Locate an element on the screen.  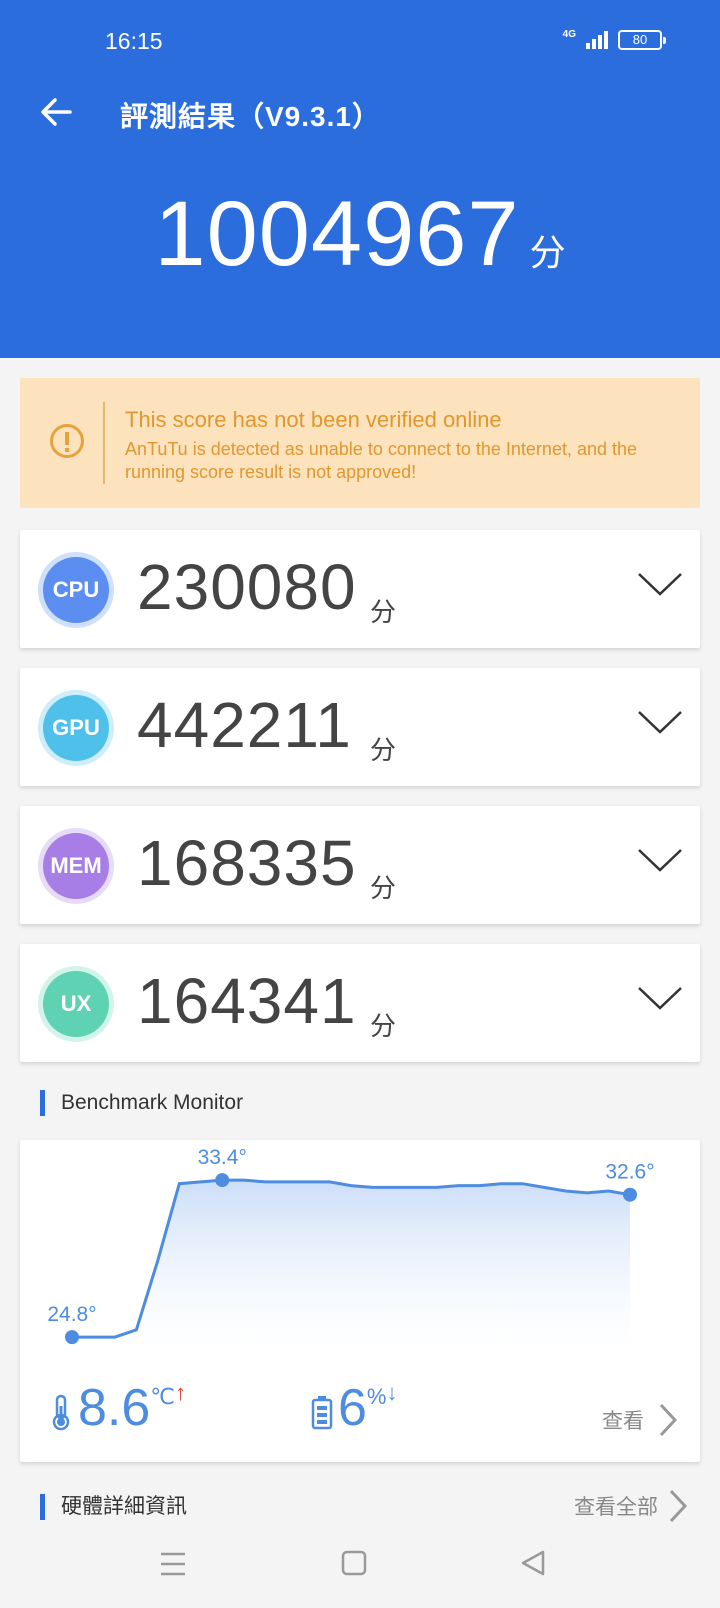
temperature-chart: 24.8° 33.4° 32.6° is located at coordinates (351, 1248).